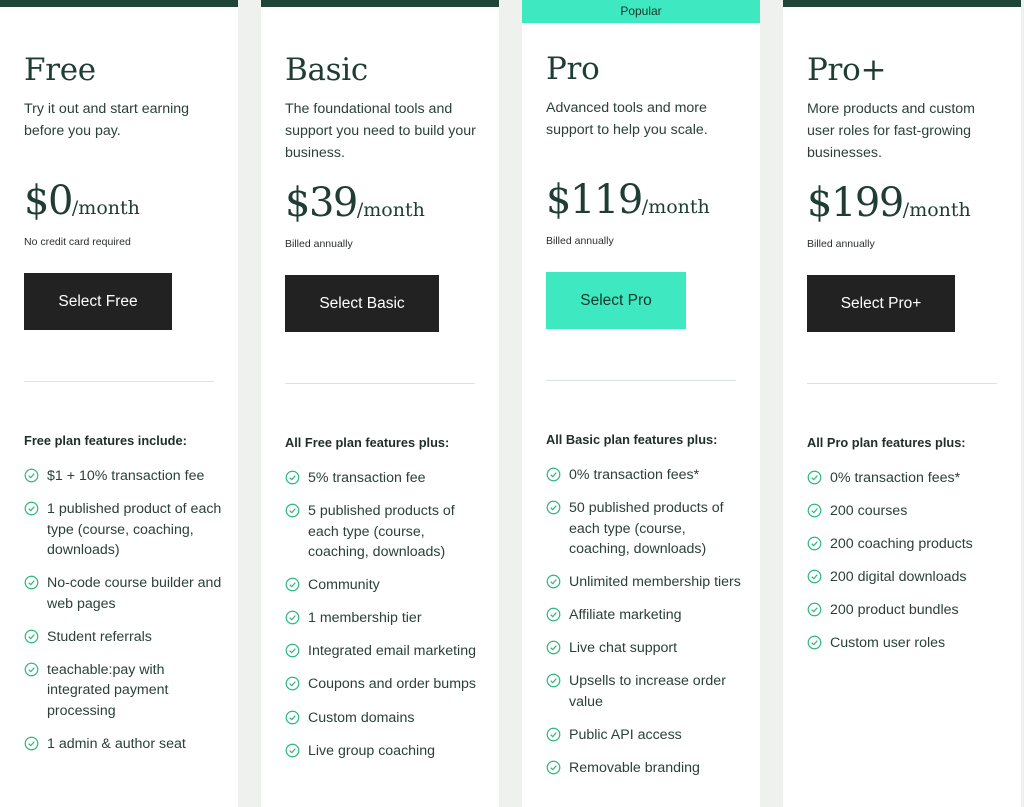  I want to click on feature-item: 200 product bundles, so click(907, 610).